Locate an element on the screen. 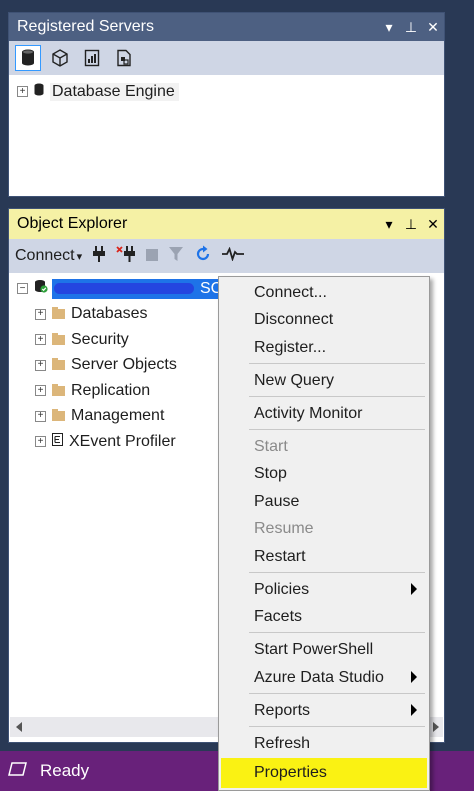 This screenshot has width=474, height=791. analysis-services-icon is located at coordinates (60, 58).